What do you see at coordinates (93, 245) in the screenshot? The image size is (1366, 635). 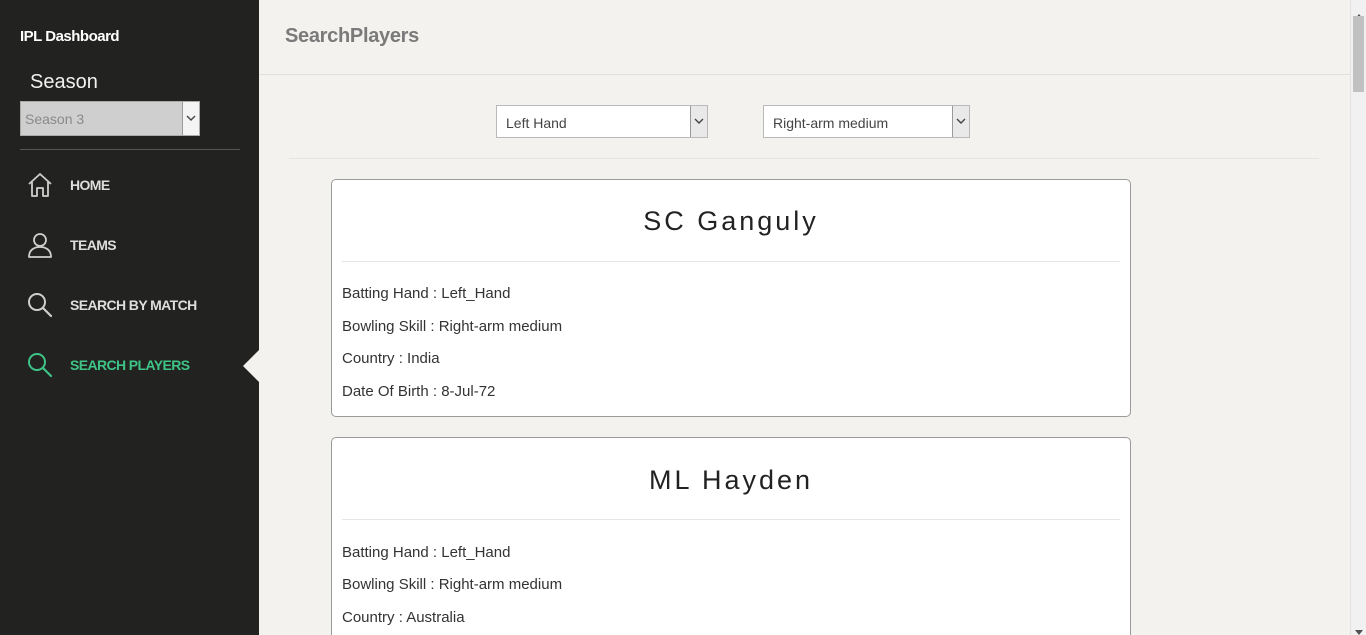 I see `nav-item-label: TEAMS` at bounding box center [93, 245].